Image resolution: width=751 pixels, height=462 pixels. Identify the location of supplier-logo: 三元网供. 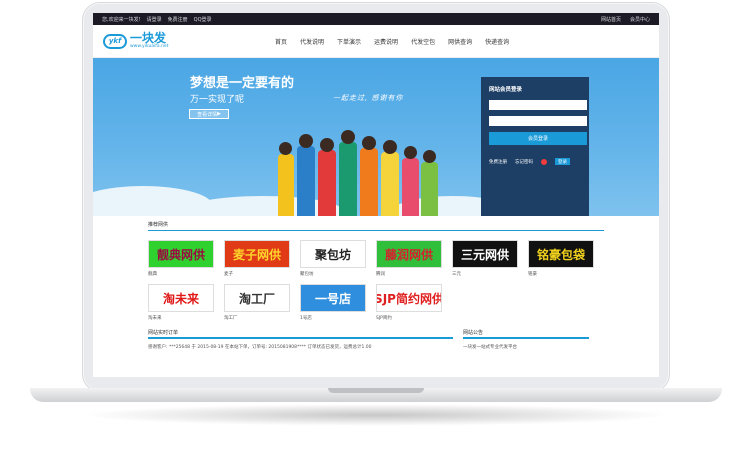
(485, 254).